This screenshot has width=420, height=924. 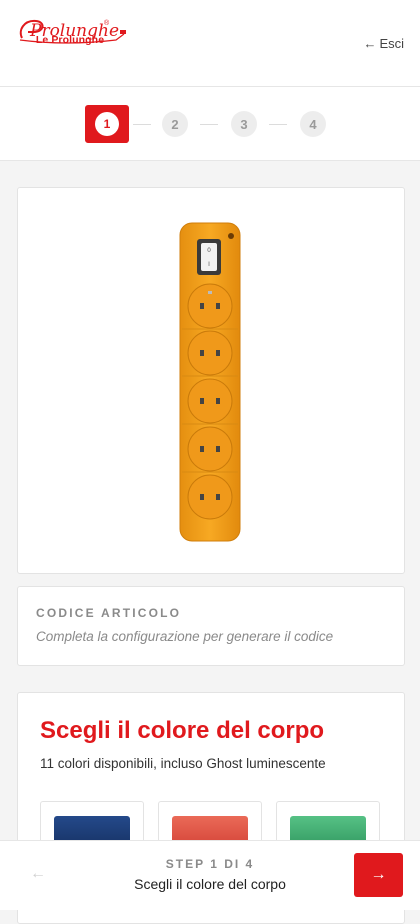 I want to click on section-title: Scegli il colore del corpo, so click(x=182, y=730).